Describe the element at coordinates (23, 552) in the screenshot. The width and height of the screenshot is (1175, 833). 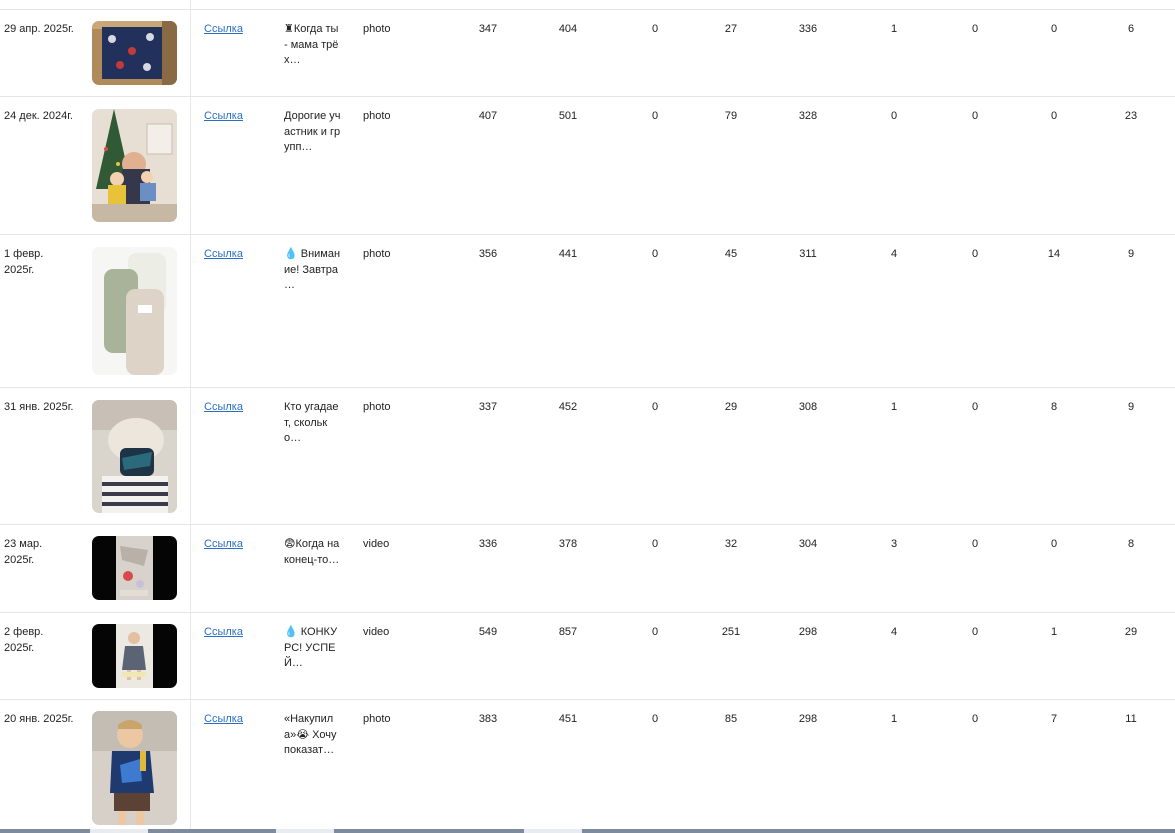
I see `post-date: 23 мар. 2025г.` at that location.